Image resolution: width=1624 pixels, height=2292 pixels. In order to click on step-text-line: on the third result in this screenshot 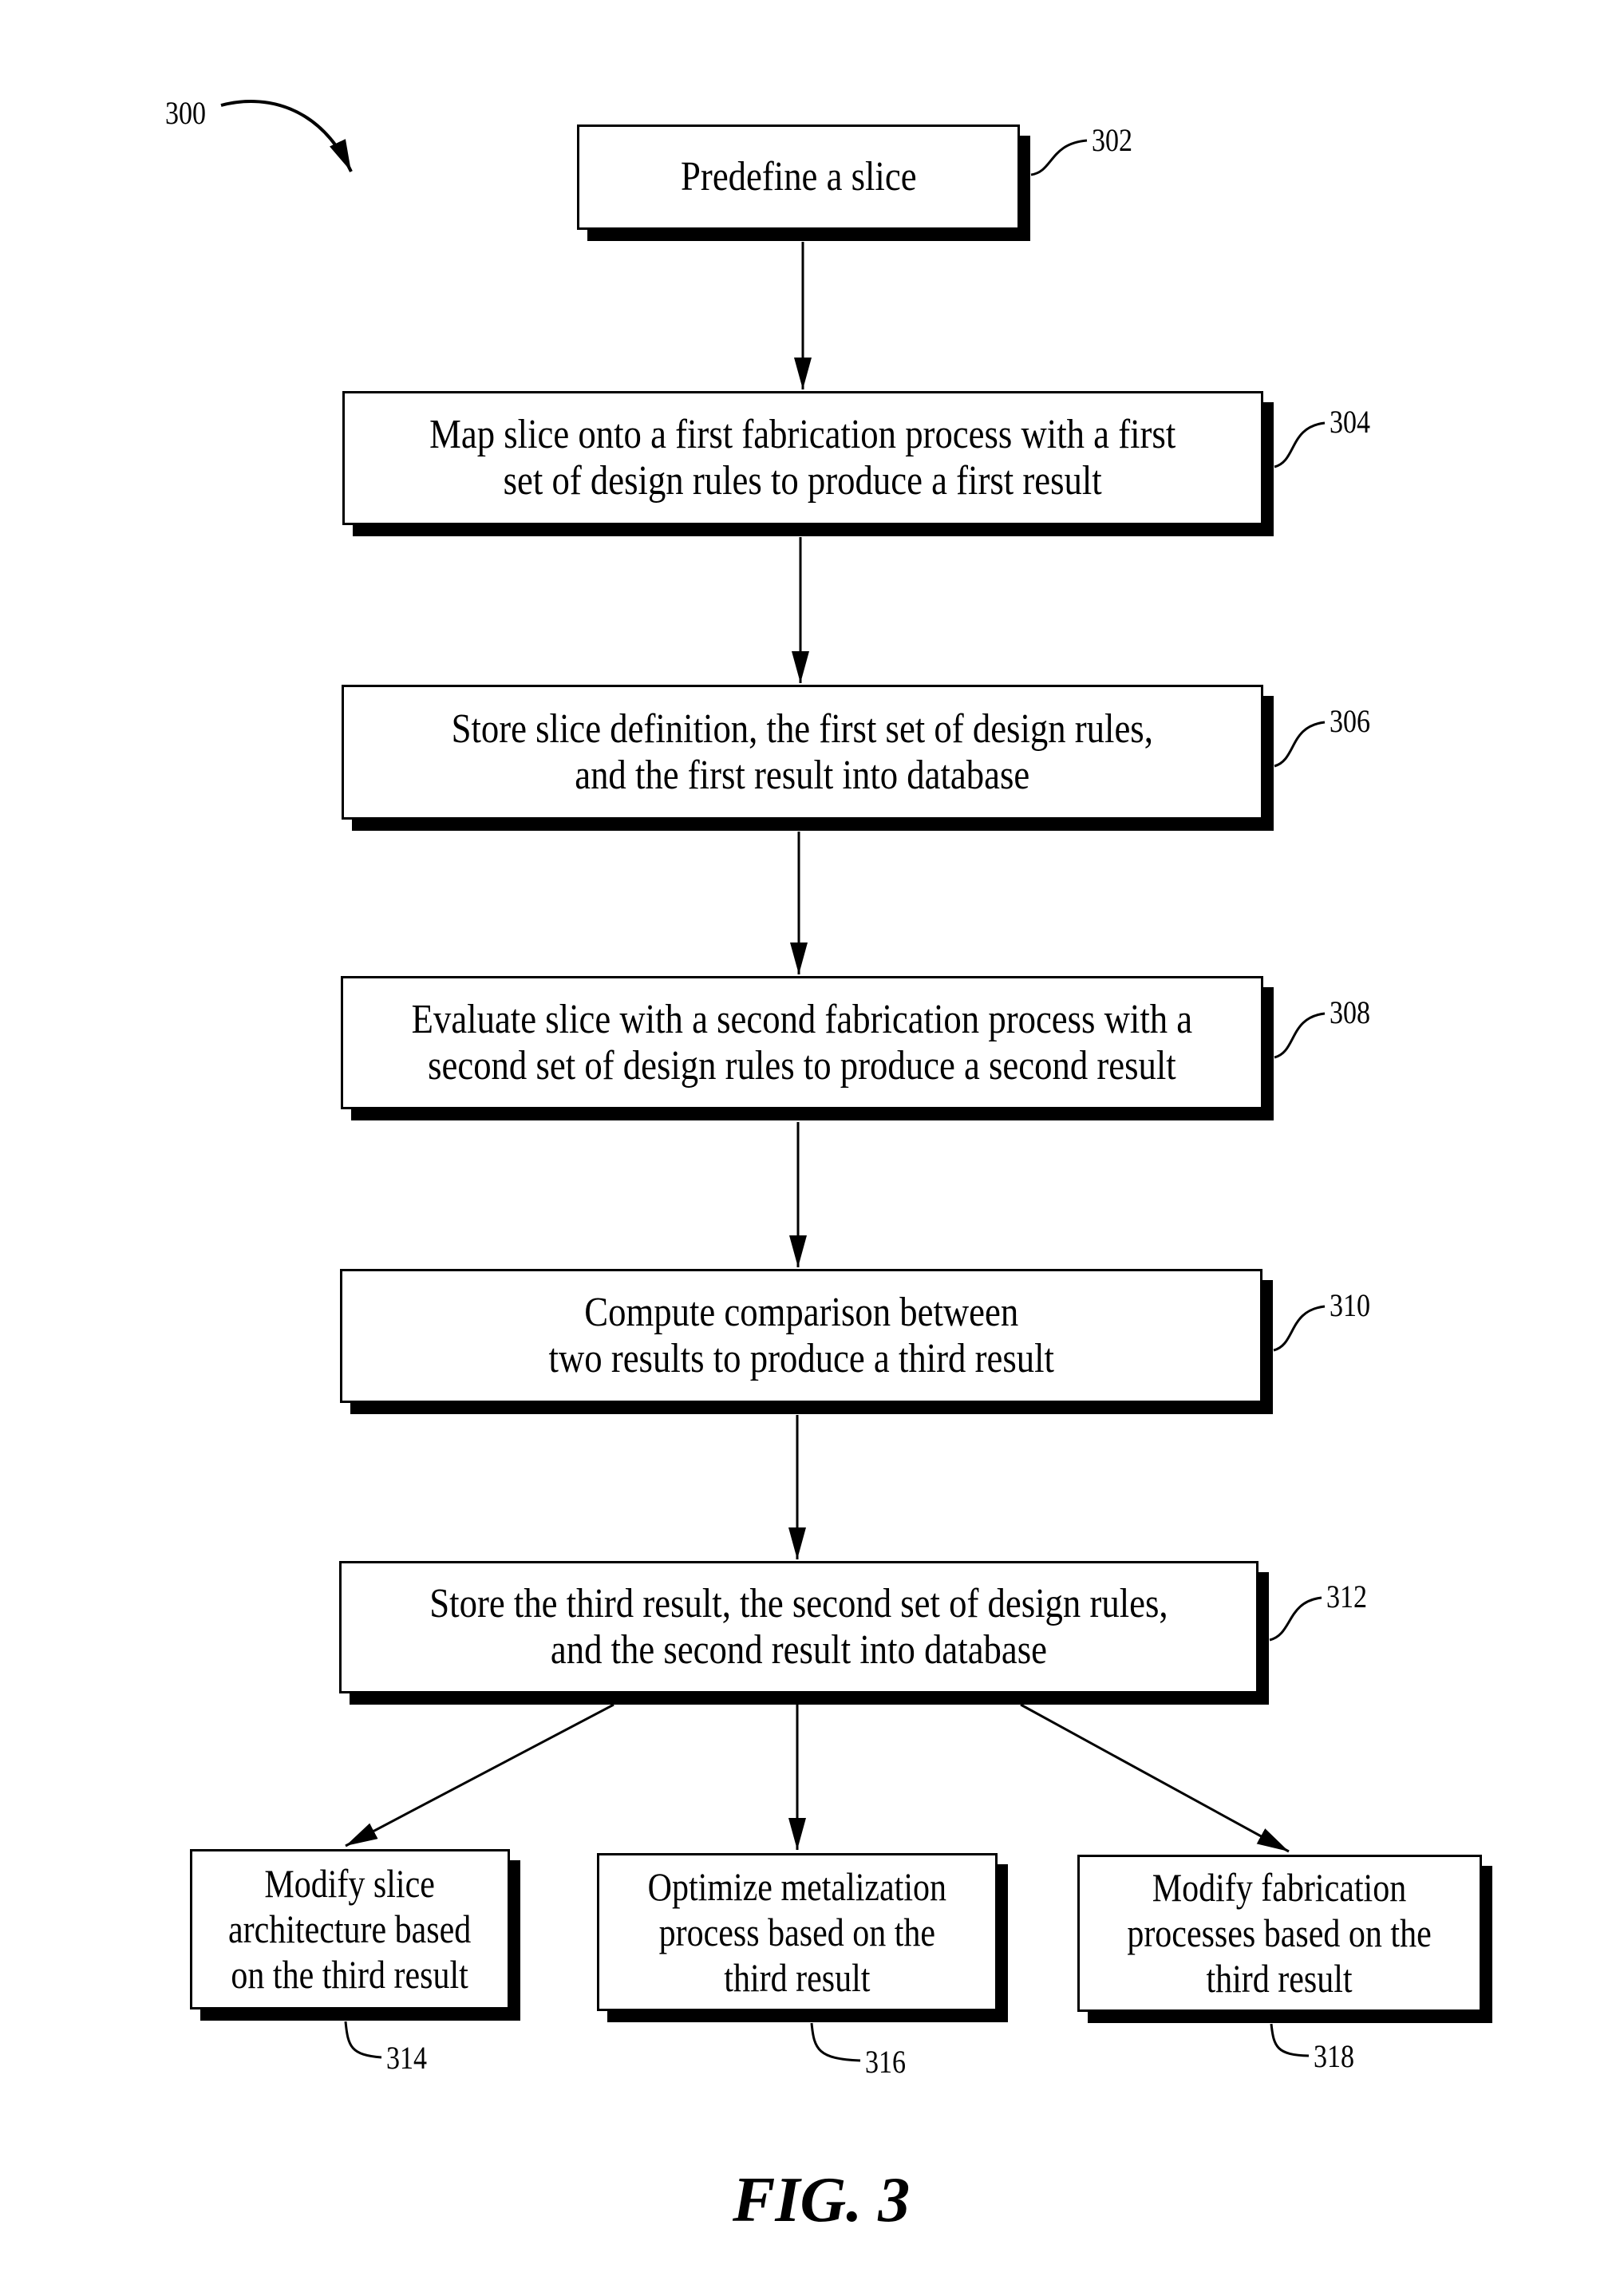, I will do `click(350, 1975)`.